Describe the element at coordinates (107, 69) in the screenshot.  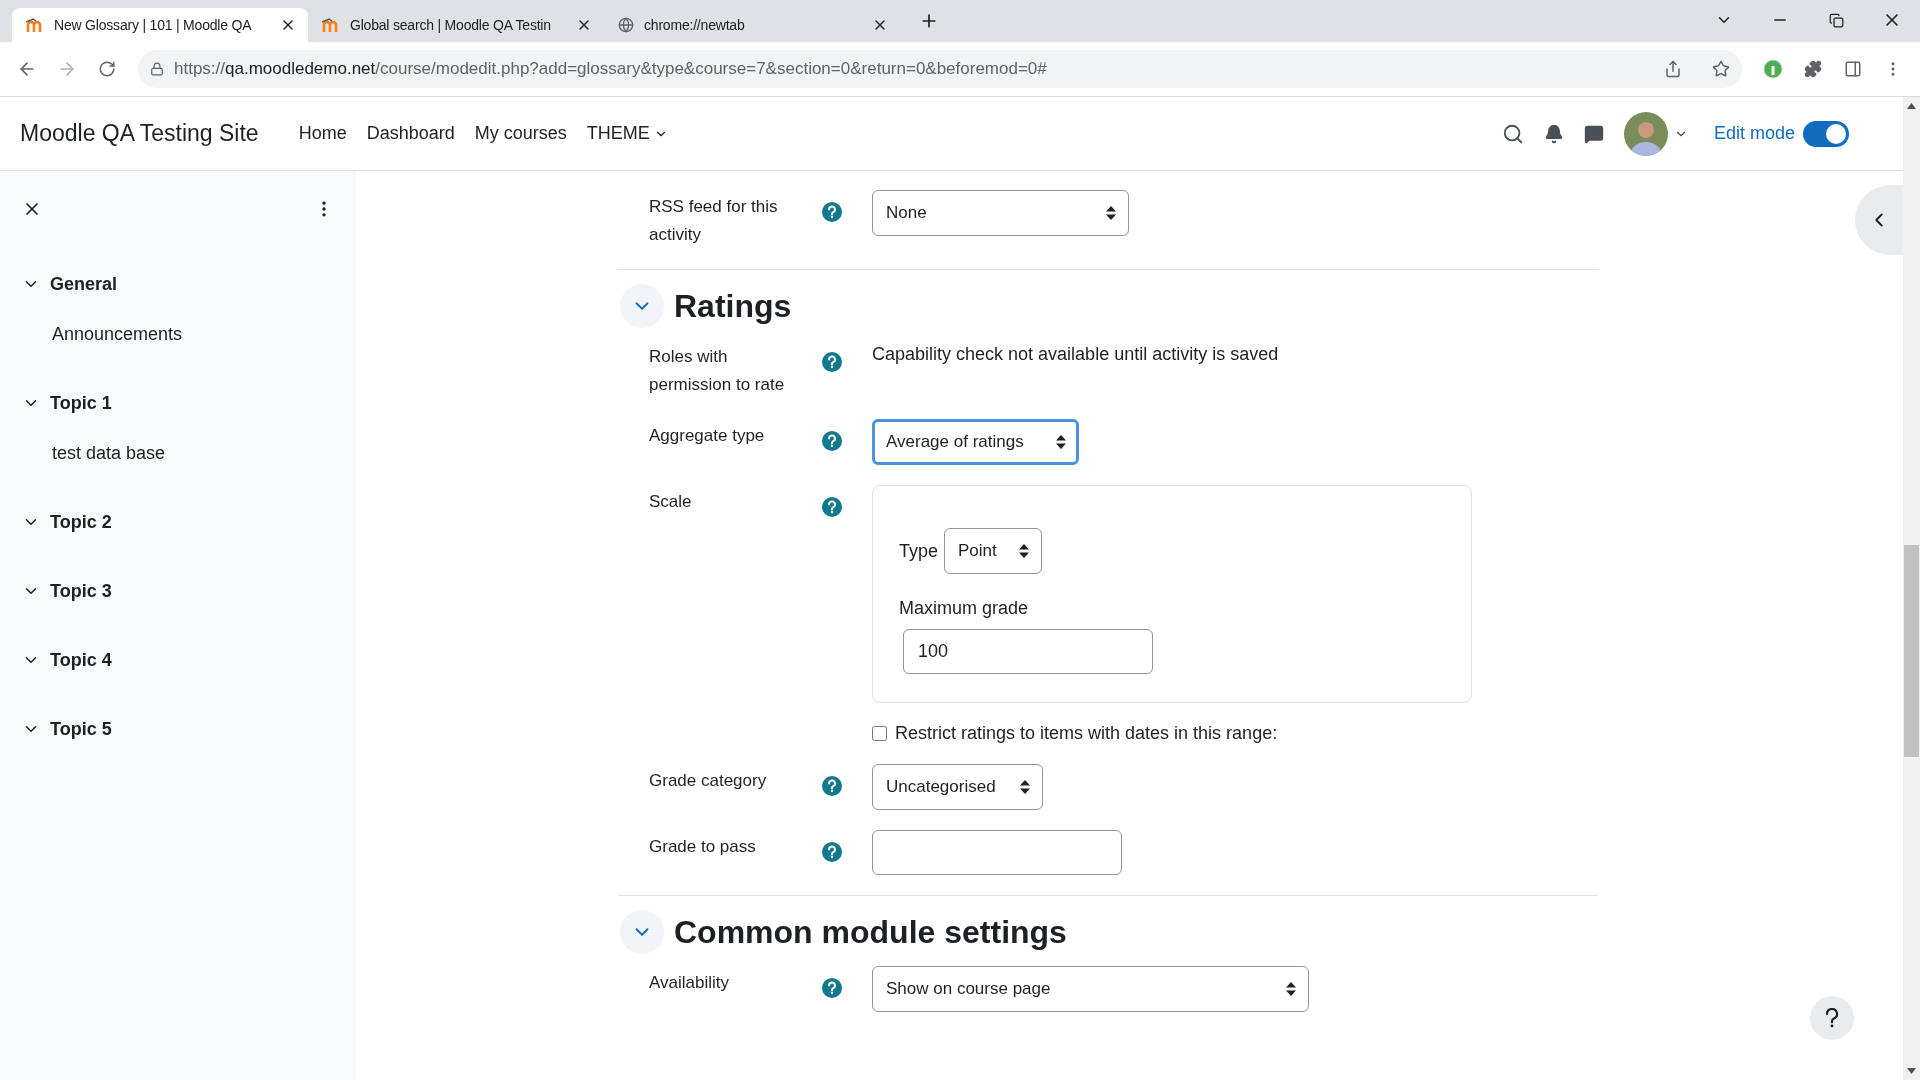
I see `reload-icon` at that location.